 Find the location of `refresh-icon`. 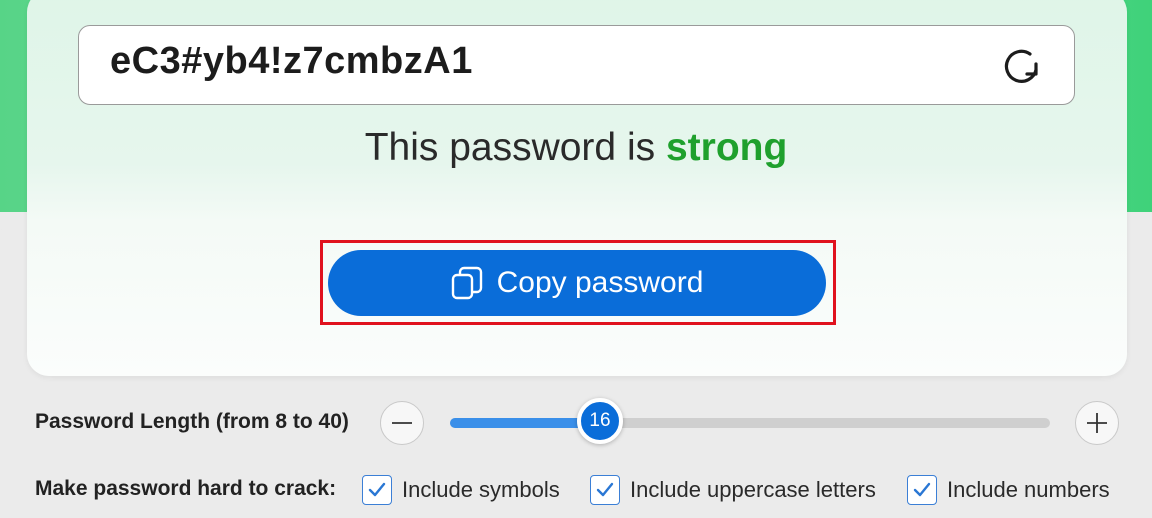

refresh-icon is located at coordinates (1022, 66).